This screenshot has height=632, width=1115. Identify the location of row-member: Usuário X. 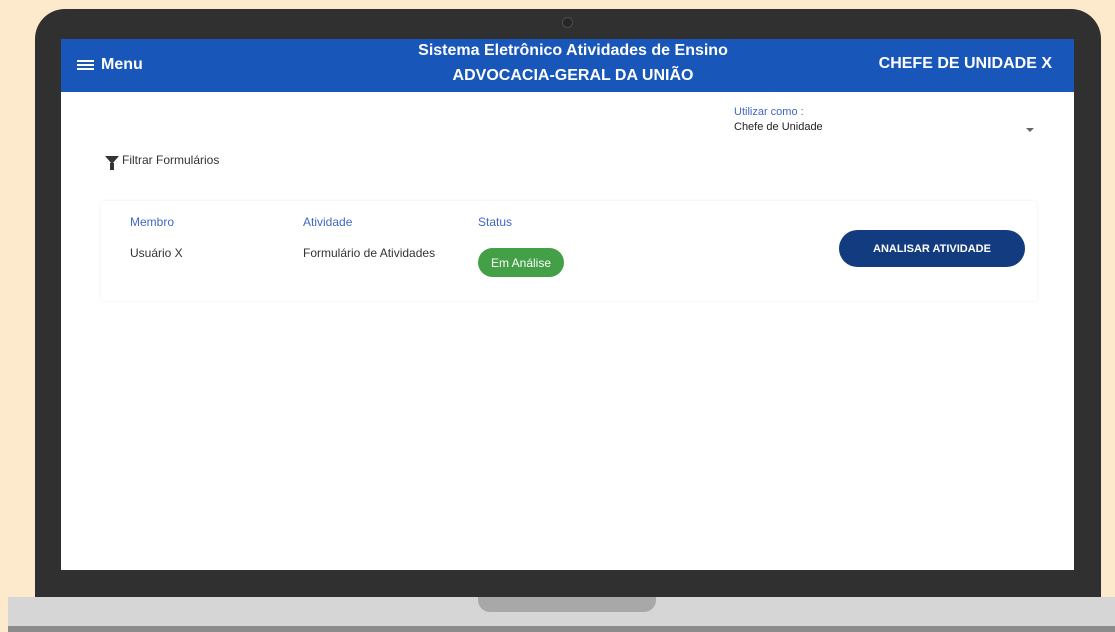
(156, 253).